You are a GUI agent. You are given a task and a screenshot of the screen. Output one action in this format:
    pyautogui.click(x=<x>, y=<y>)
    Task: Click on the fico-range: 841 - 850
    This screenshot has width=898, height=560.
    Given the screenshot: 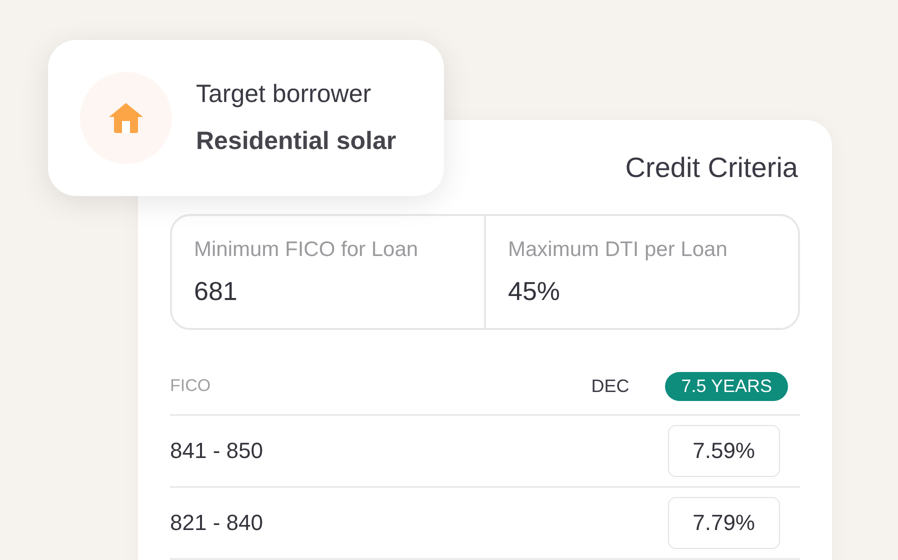 What is the action you would take?
    pyautogui.click(x=216, y=451)
    